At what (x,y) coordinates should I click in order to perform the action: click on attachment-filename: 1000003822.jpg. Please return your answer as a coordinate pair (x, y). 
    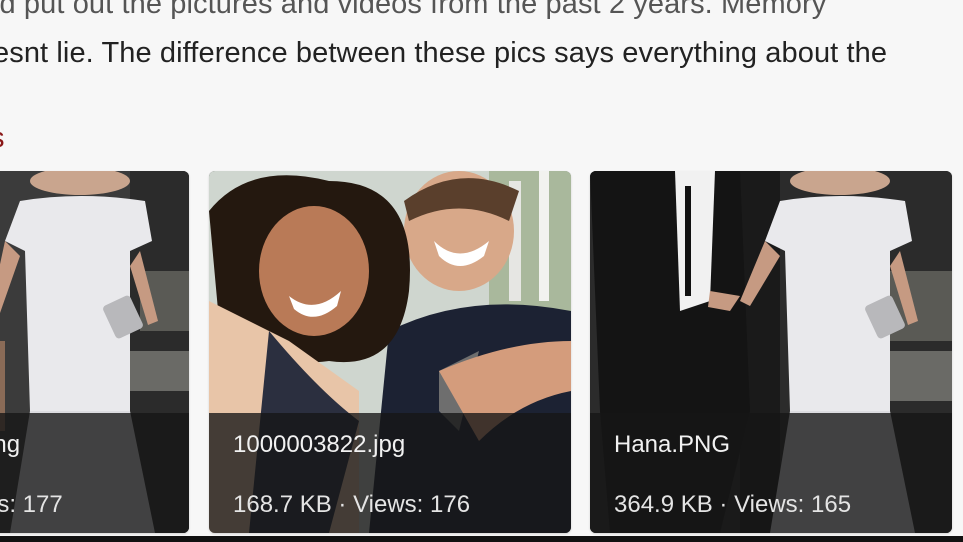
    Looking at the image, I should click on (319, 445).